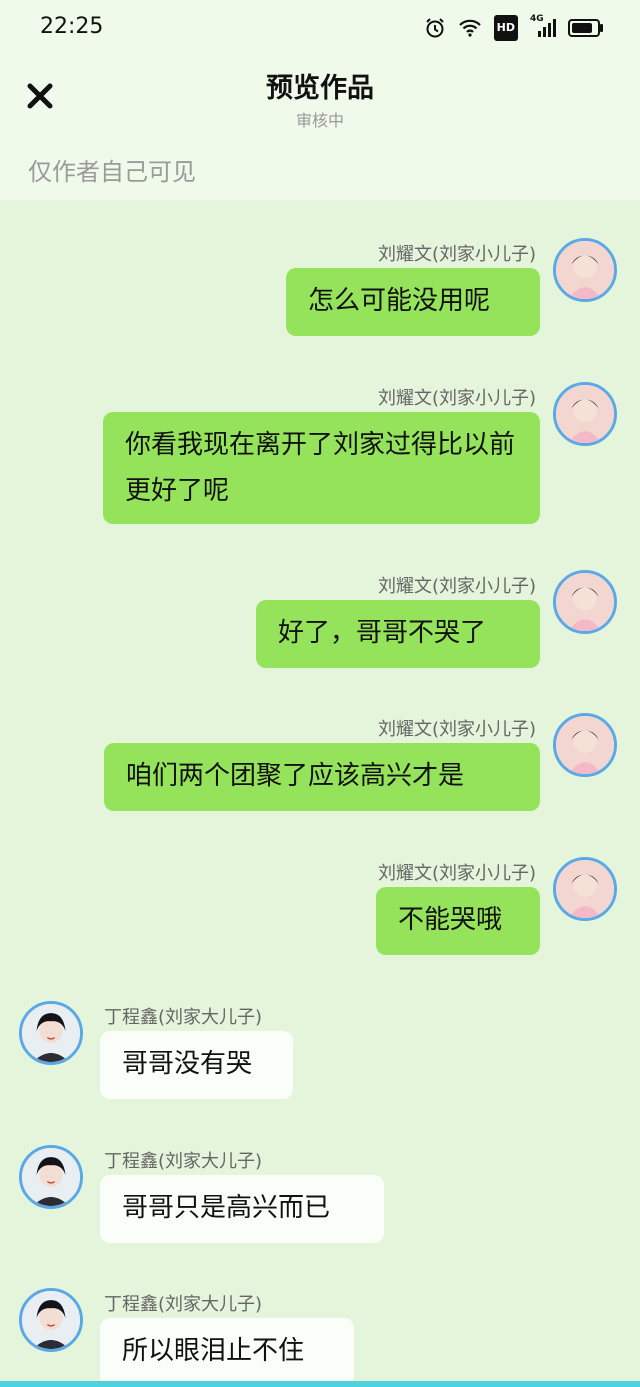 Image resolution: width=640 pixels, height=1387 pixels. I want to click on review-status: 审核中, so click(319, 120).